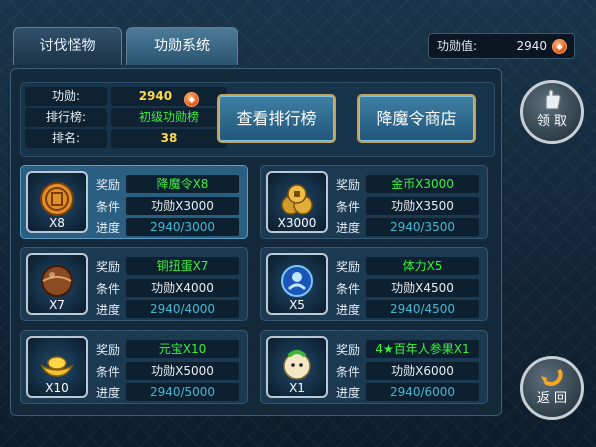 Image resolution: width=596 pixels, height=447 pixels. I want to click on reward-item-slot: X1, so click(297, 367).